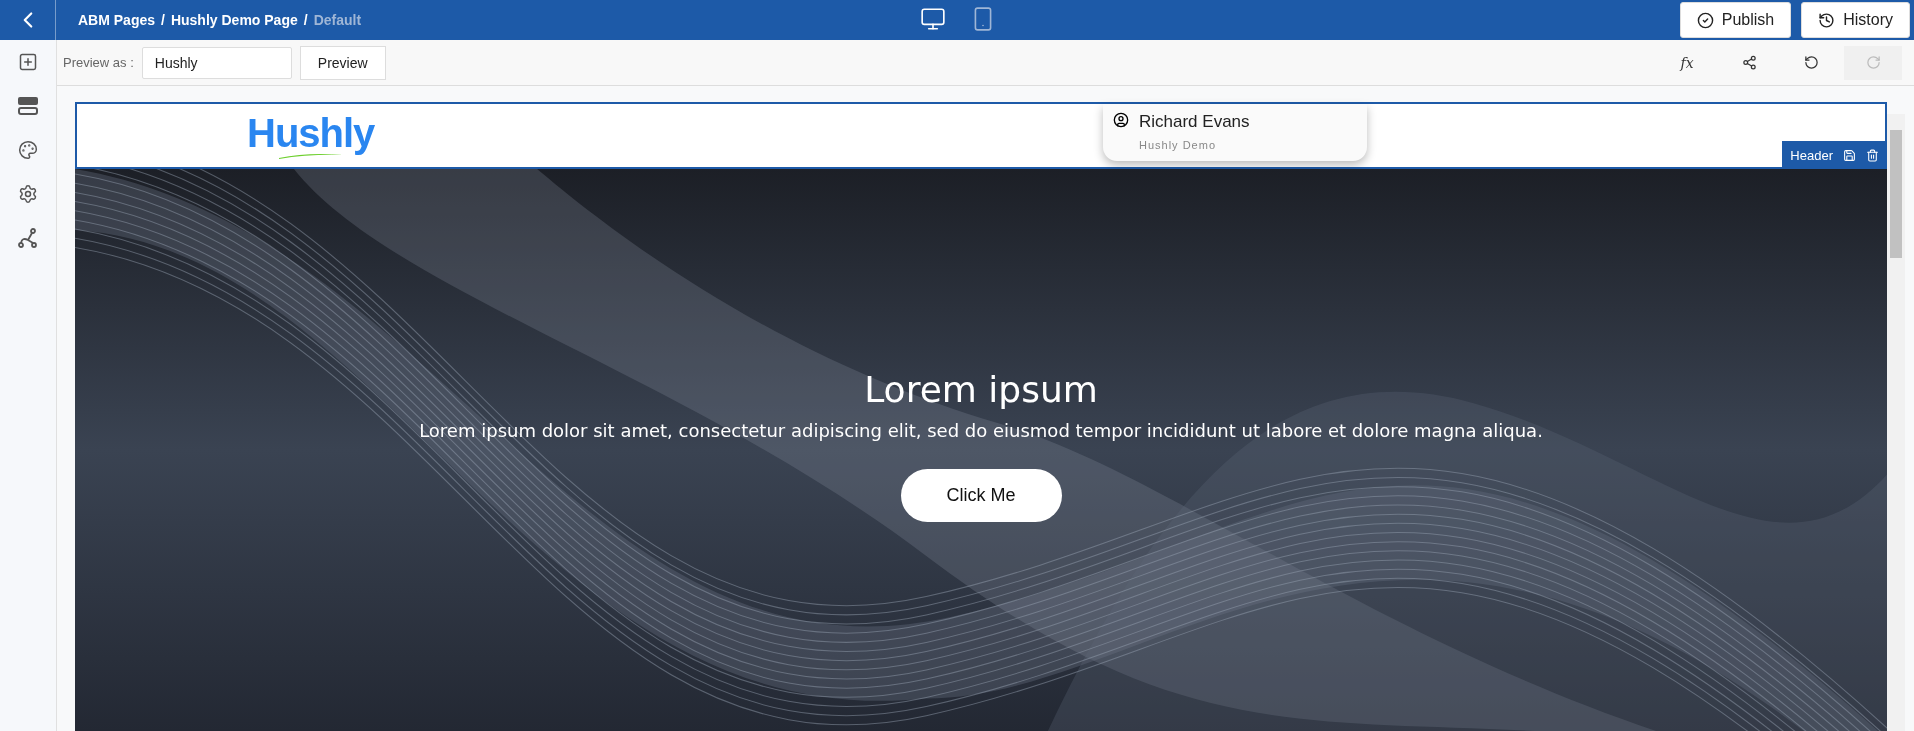  Describe the element at coordinates (342, 62) in the screenshot. I see `preview-button: Preview` at that location.